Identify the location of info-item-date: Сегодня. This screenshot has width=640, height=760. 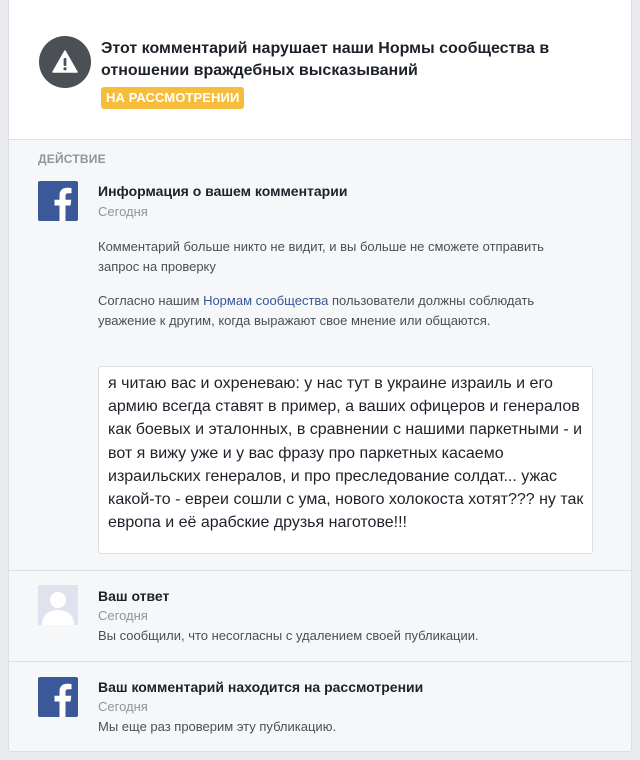
(123, 211).